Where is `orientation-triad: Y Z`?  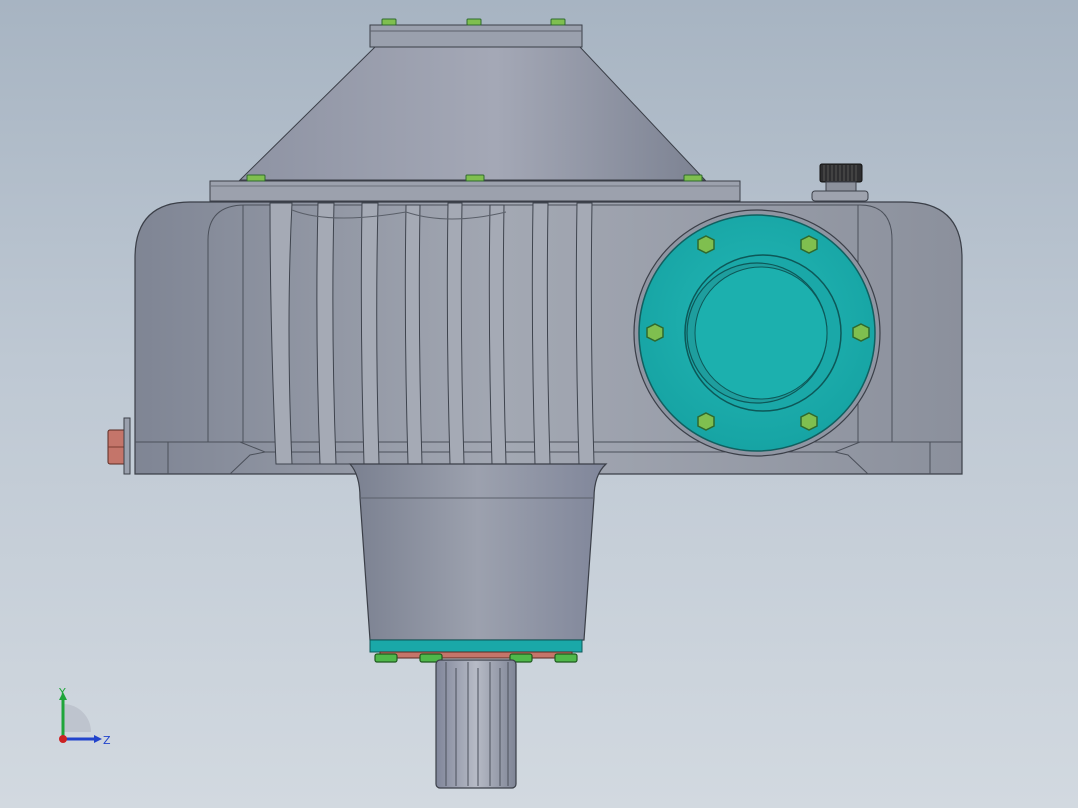 orientation-triad: Y Z is located at coordinates (84, 716).